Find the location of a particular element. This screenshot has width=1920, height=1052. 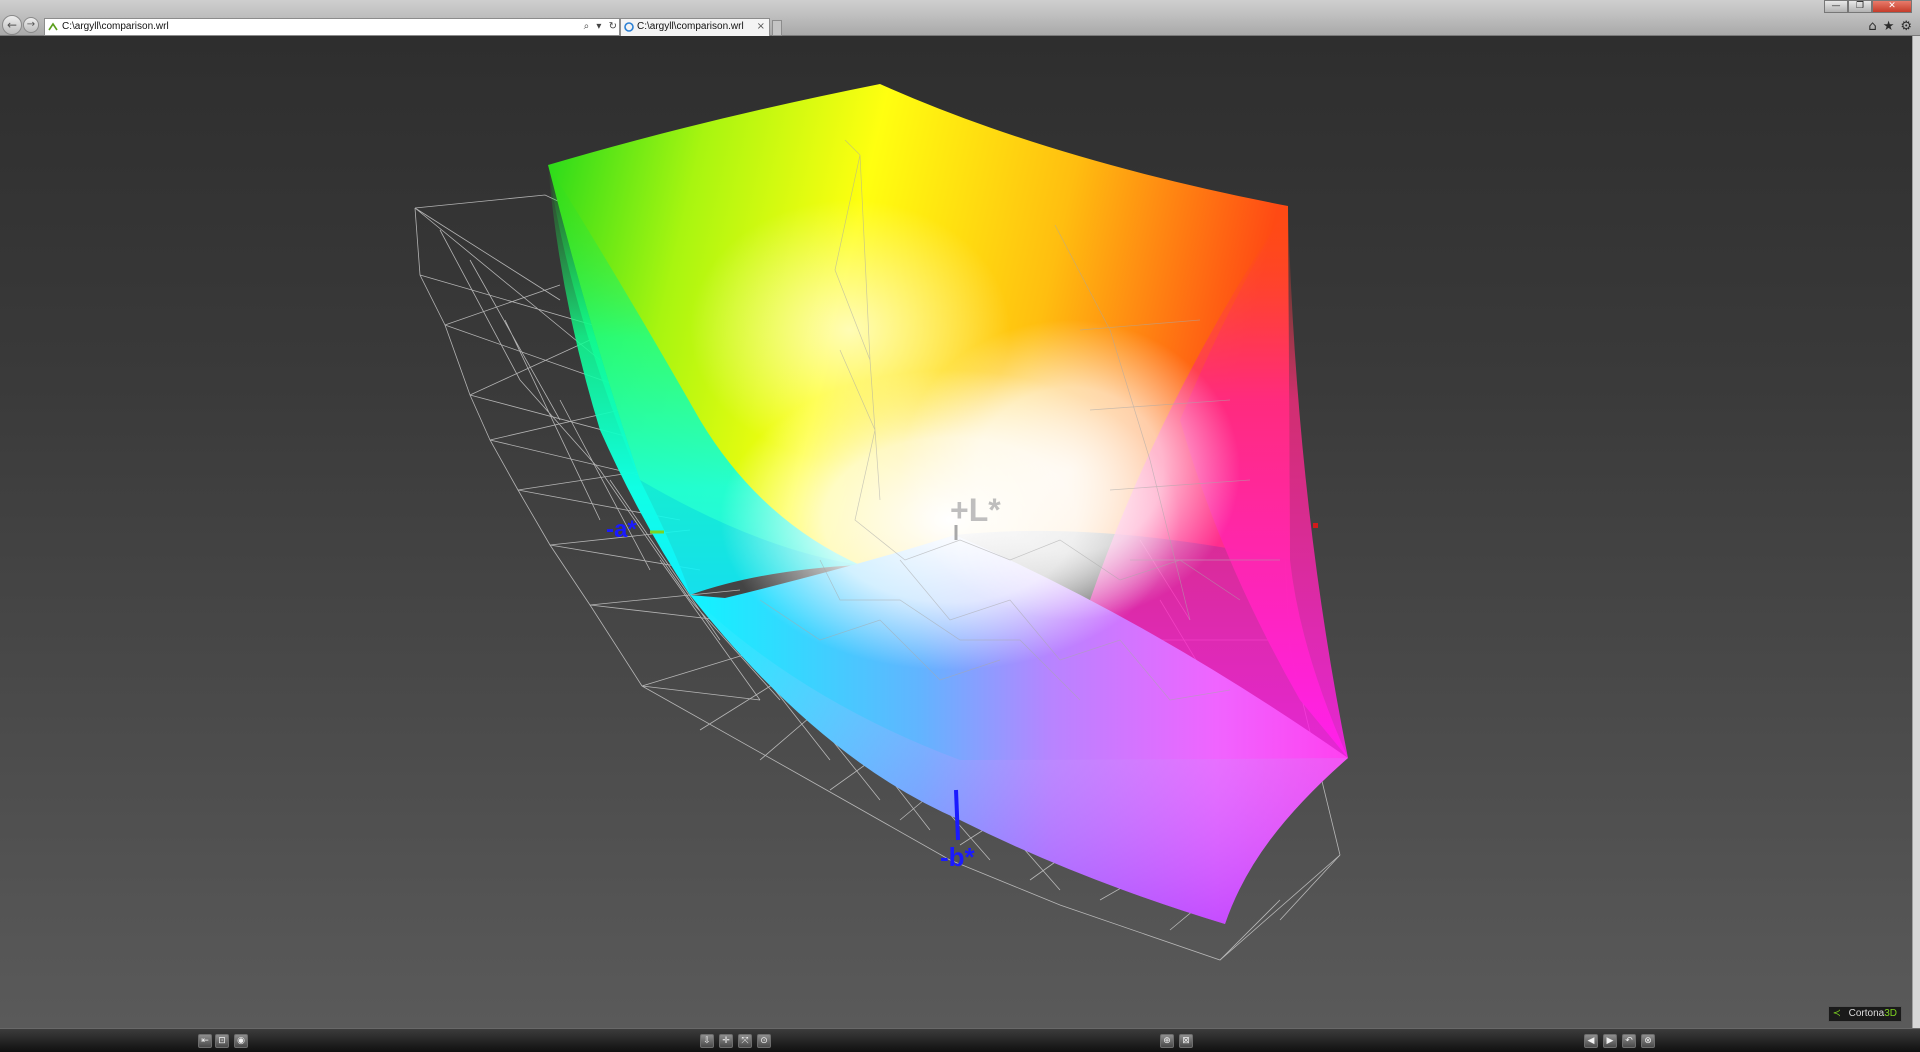

close-window-button: ✕ is located at coordinates (1892, 6).